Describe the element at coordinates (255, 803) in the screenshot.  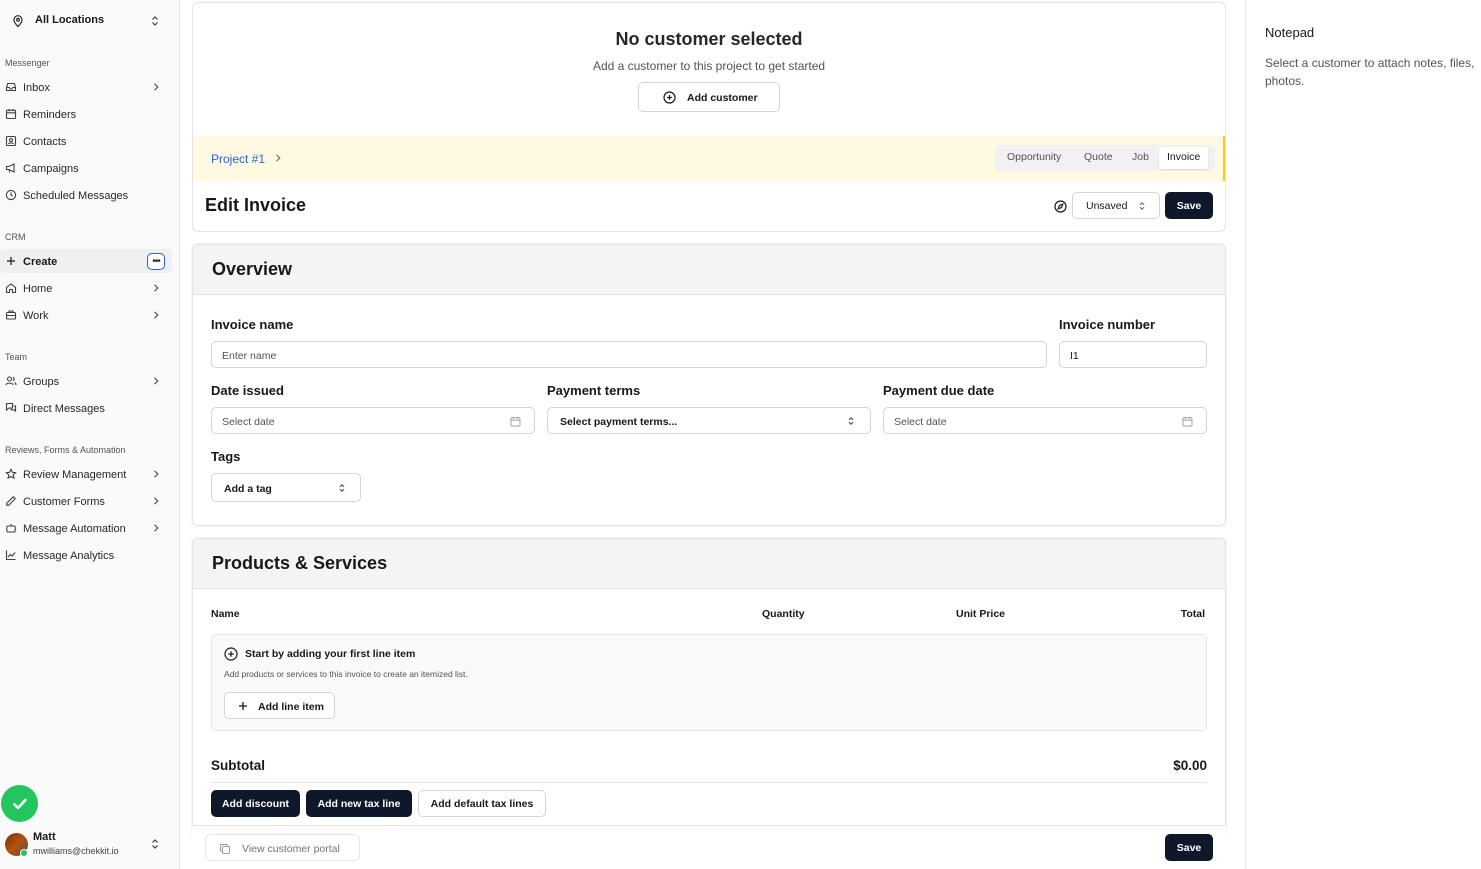
I see `add-discount-button: Add discount` at that location.